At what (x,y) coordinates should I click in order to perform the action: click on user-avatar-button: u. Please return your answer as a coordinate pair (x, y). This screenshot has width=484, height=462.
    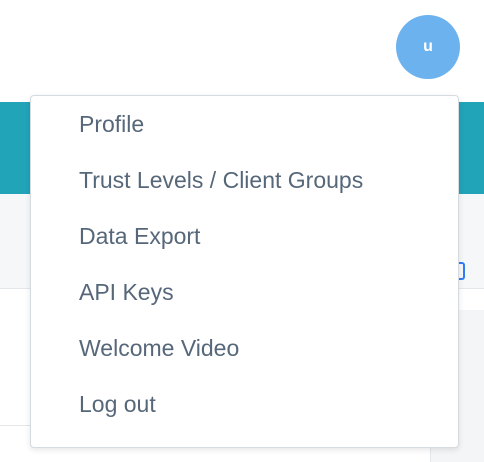
    Looking at the image, I should click on (428, 47).